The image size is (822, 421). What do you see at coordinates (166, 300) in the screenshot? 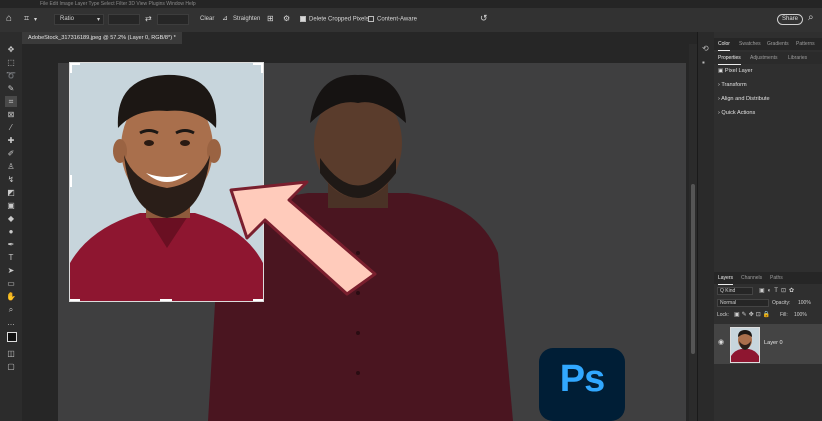
I see `crop-handle-bottom` at bounding box center [166, 300].